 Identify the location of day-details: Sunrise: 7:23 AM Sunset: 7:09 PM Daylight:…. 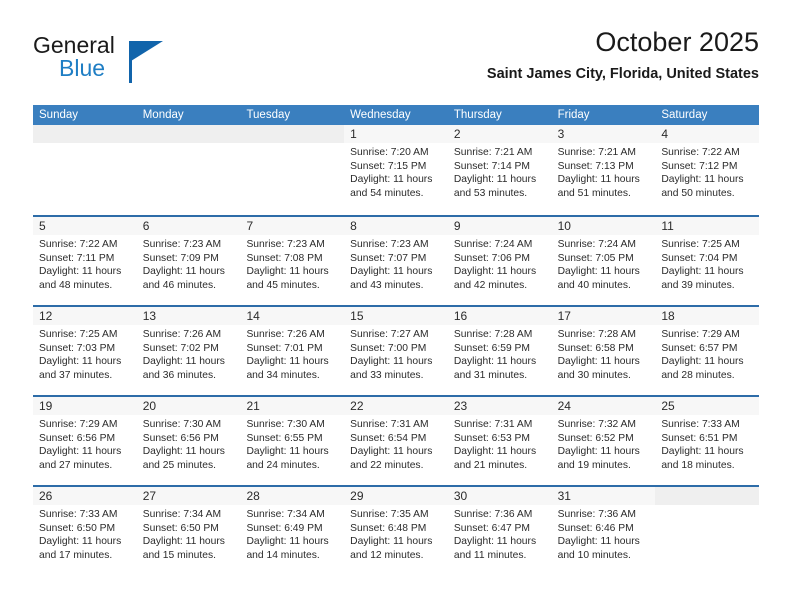
(189, 263).